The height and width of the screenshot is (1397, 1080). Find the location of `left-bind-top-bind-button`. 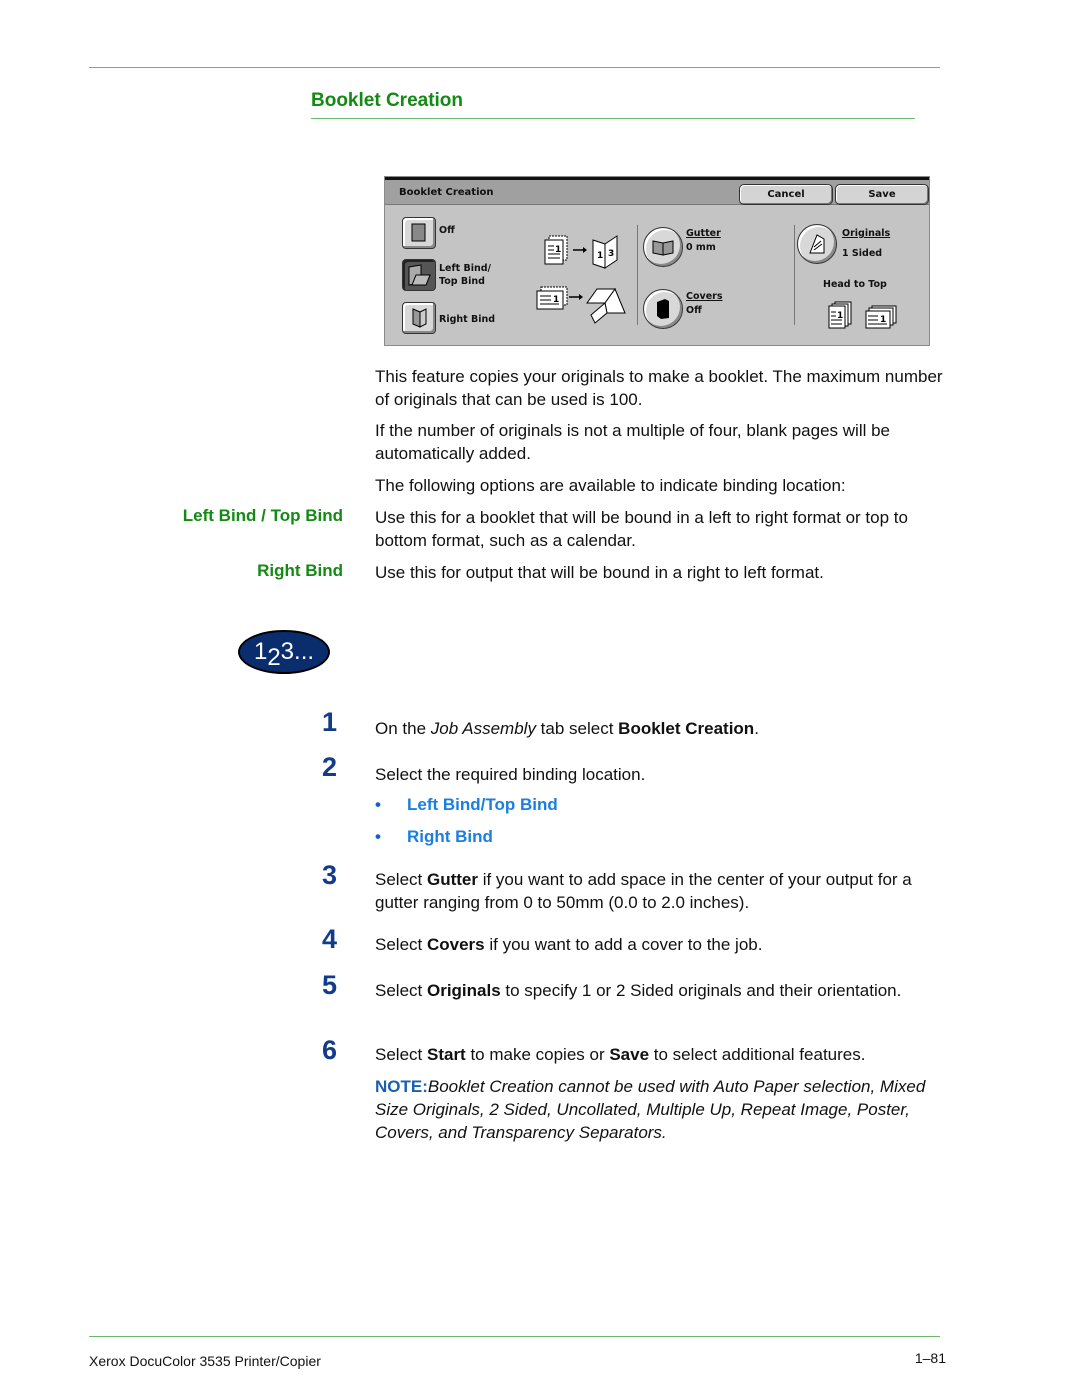

left-bind-top-bind-button is located at coordinates (419, 275).